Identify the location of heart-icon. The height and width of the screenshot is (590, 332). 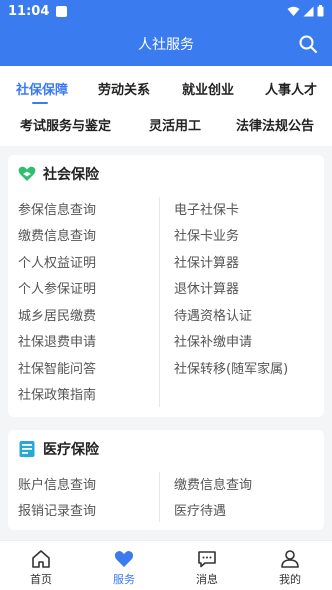
(124, 559).